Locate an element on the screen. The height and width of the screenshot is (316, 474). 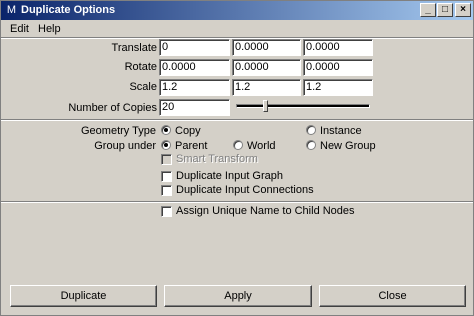
duplicate-input-graph-checkbox is located at coordinates (166, 176).